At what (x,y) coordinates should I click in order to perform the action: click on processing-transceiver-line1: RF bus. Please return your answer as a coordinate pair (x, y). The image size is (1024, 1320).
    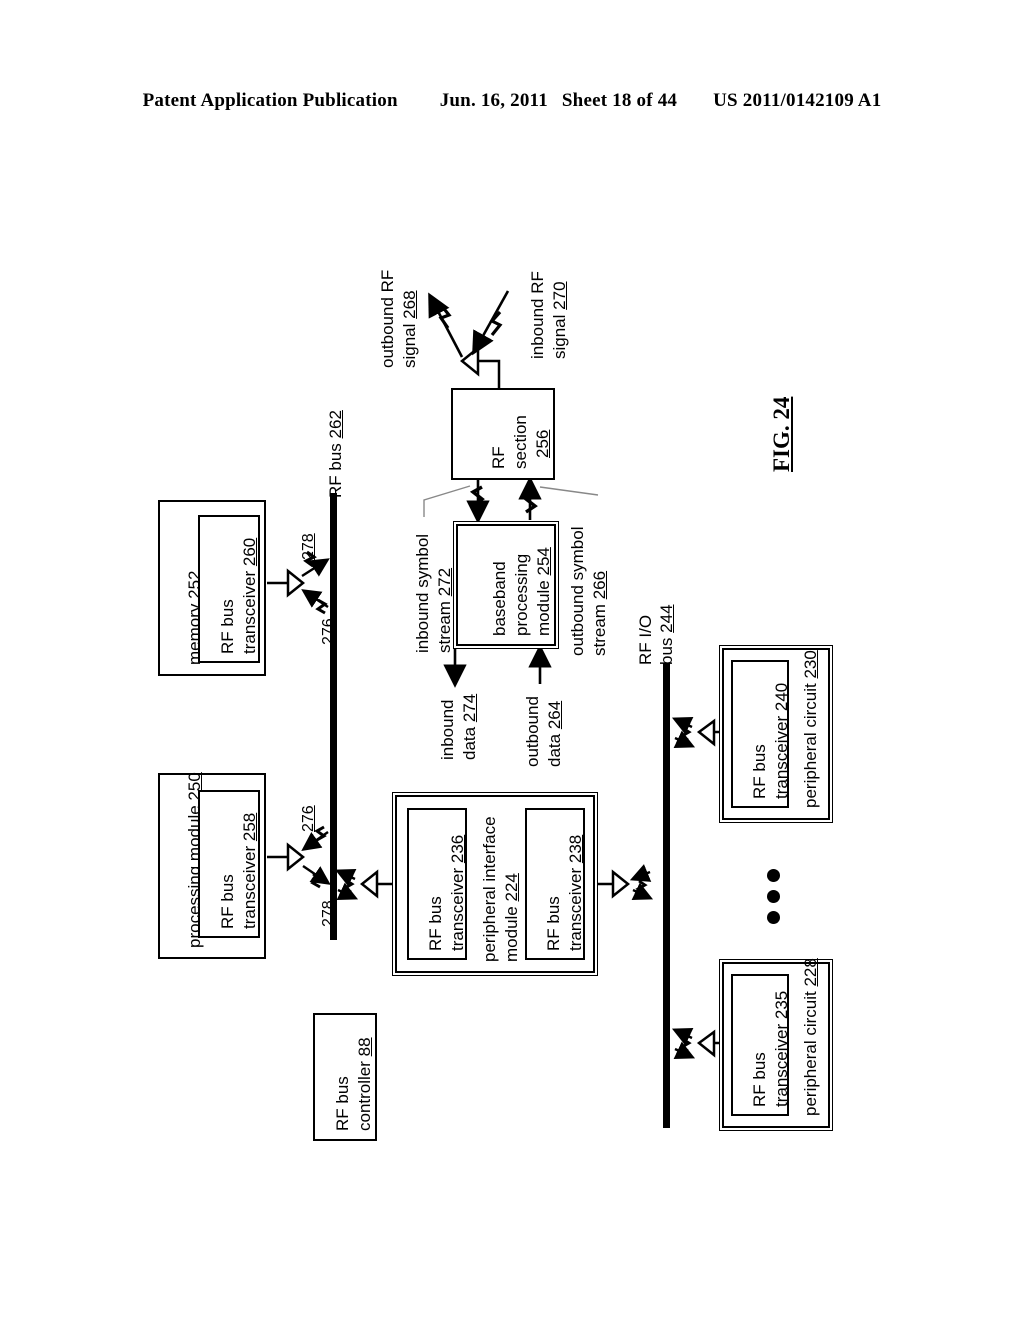
    Looking at the image, I should click on (227, 901).